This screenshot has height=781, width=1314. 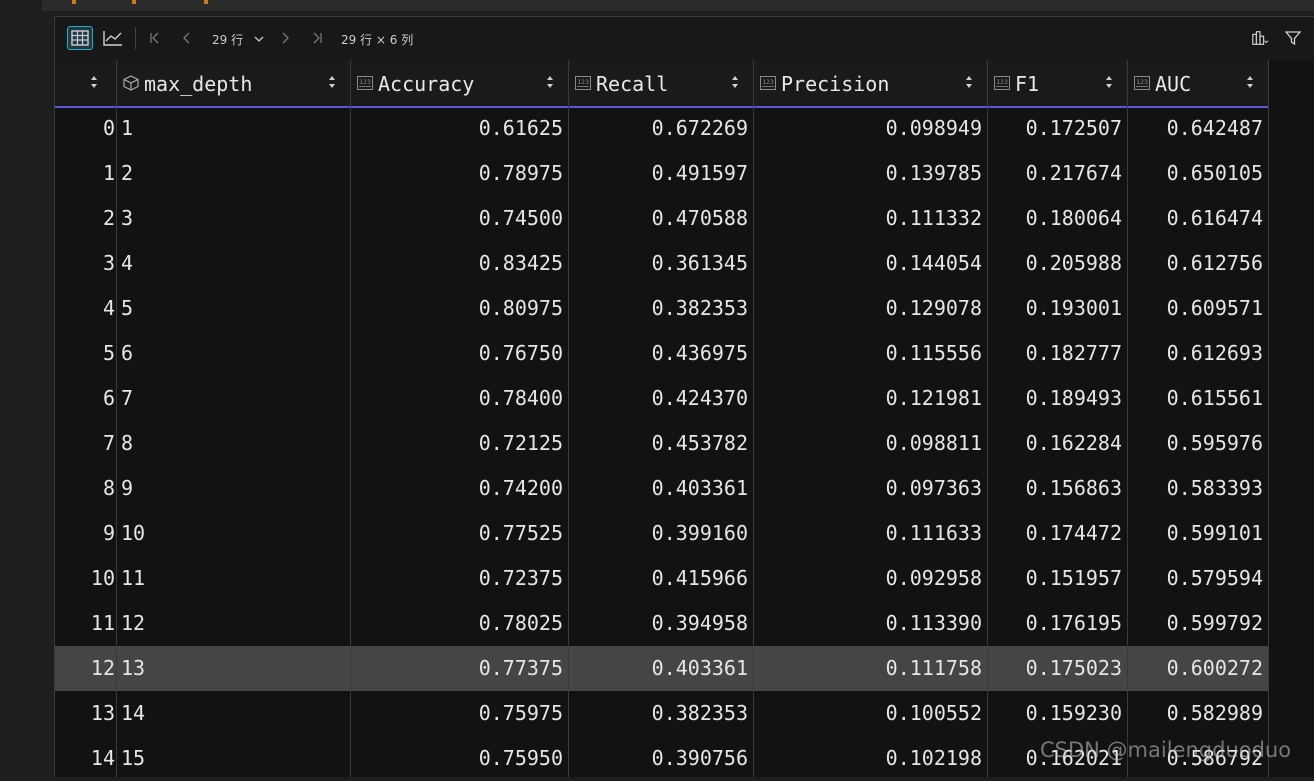 I want to click on table-cell-max-depth: 11, so click(x=234, y=578).